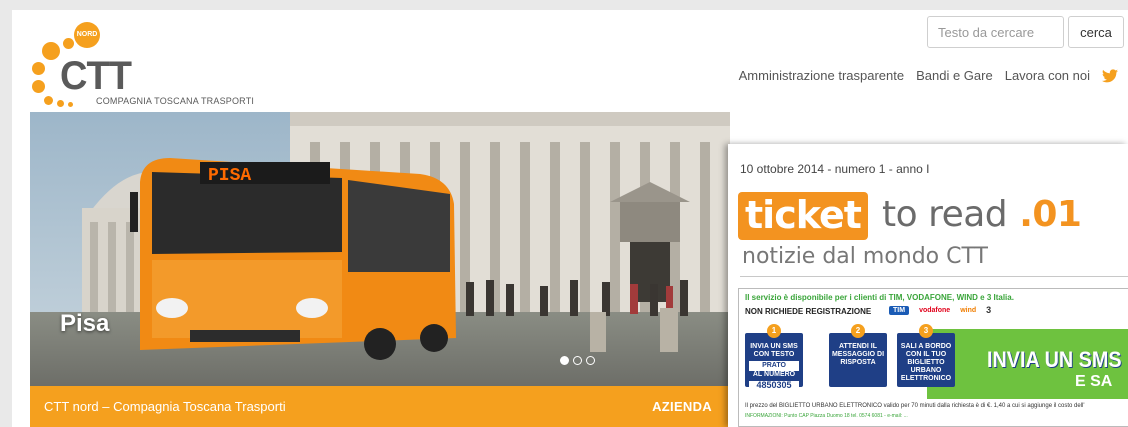 The height and width of the screenshot is (427, 1128). I want to click on twitter-icon, so click(1110, 75).